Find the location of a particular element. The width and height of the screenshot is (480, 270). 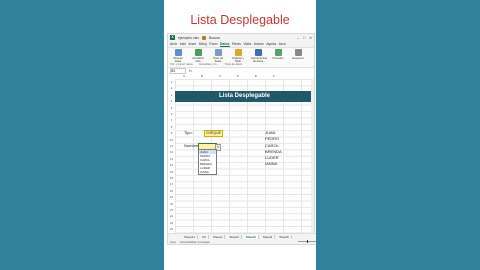

forecast-icon is located at coordinates (278, 52).